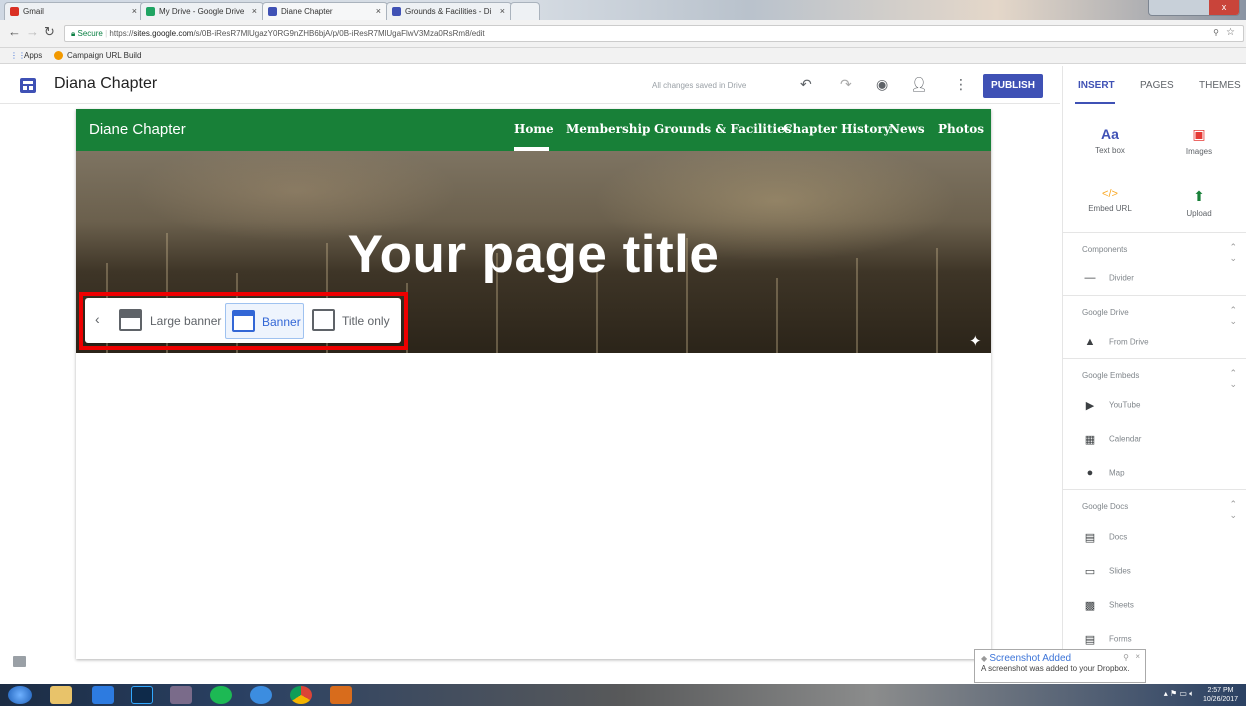  What do you see at coordinates (1107, 639) in the screenshot?
I see `insert-forms: ▤ Forms` at bounding box center [1107, 639].